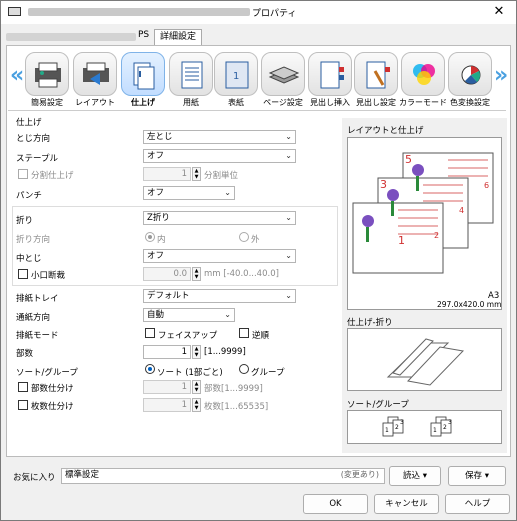 Image resolution: width=517 pixels, height=521 pixels. I want to click on page-1: 1, so click(401, 240).